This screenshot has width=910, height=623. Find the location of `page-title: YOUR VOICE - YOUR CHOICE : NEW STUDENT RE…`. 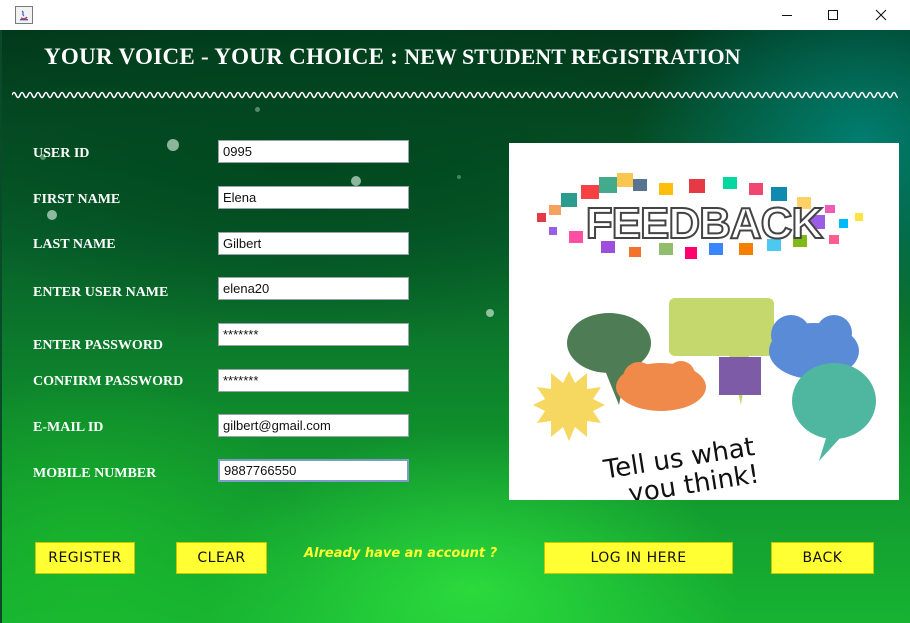

page-title: YOUR VOICE - YOUR CHOICE : NEW STUDENT RE… is located at coordinates (392, 57).